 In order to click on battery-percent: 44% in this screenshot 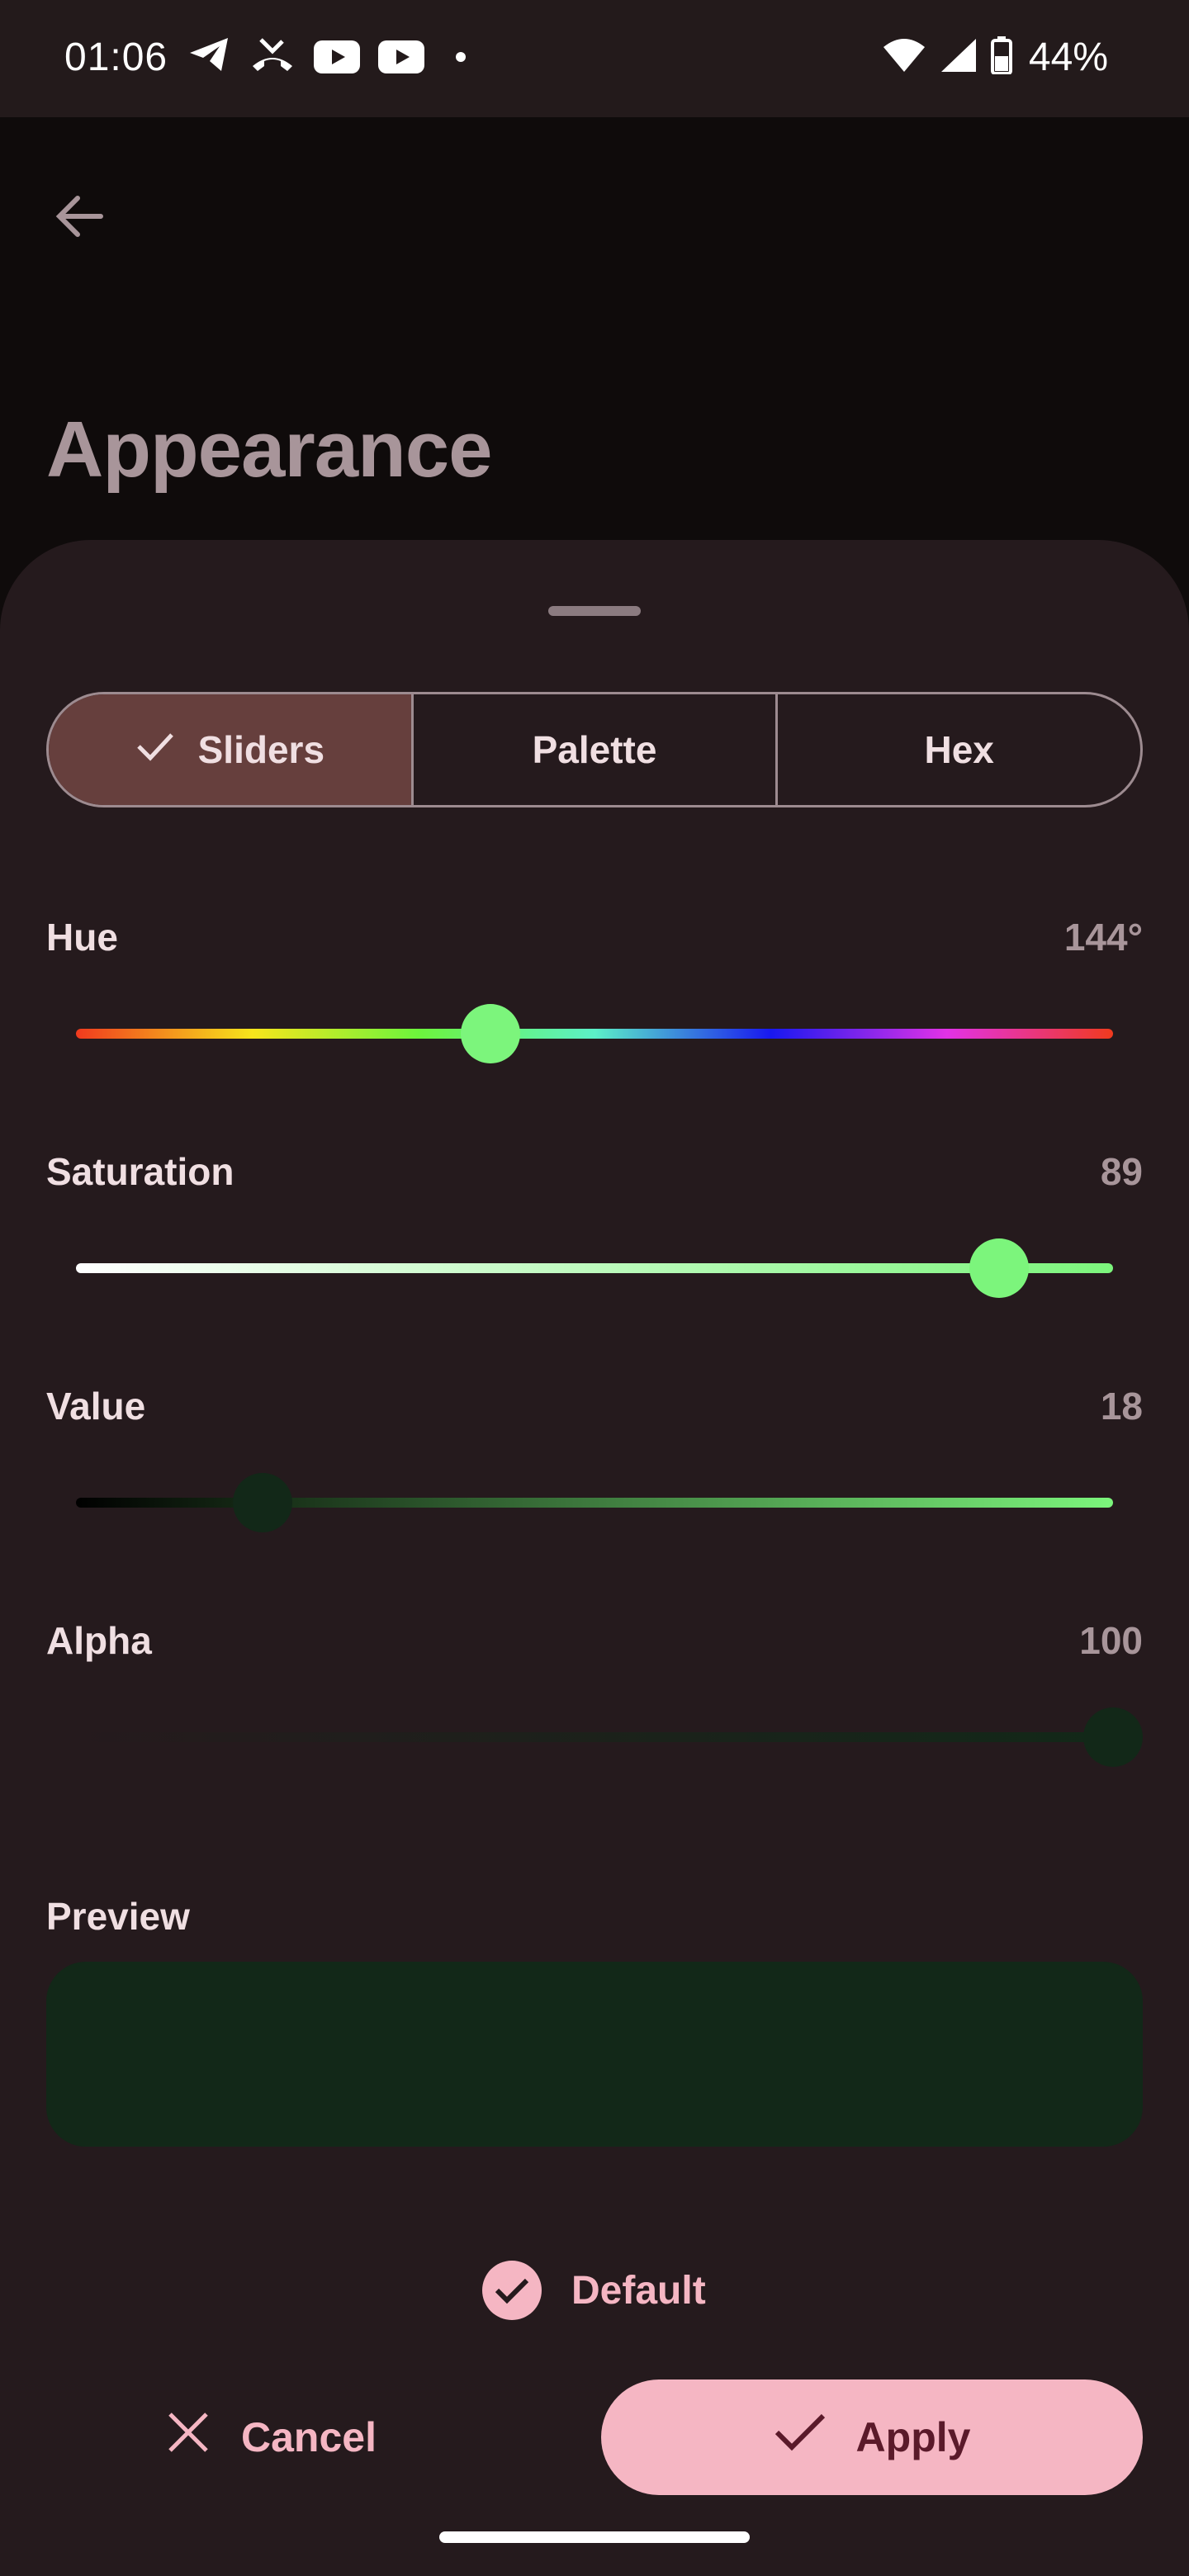, I will do `click(1068, 57)`.